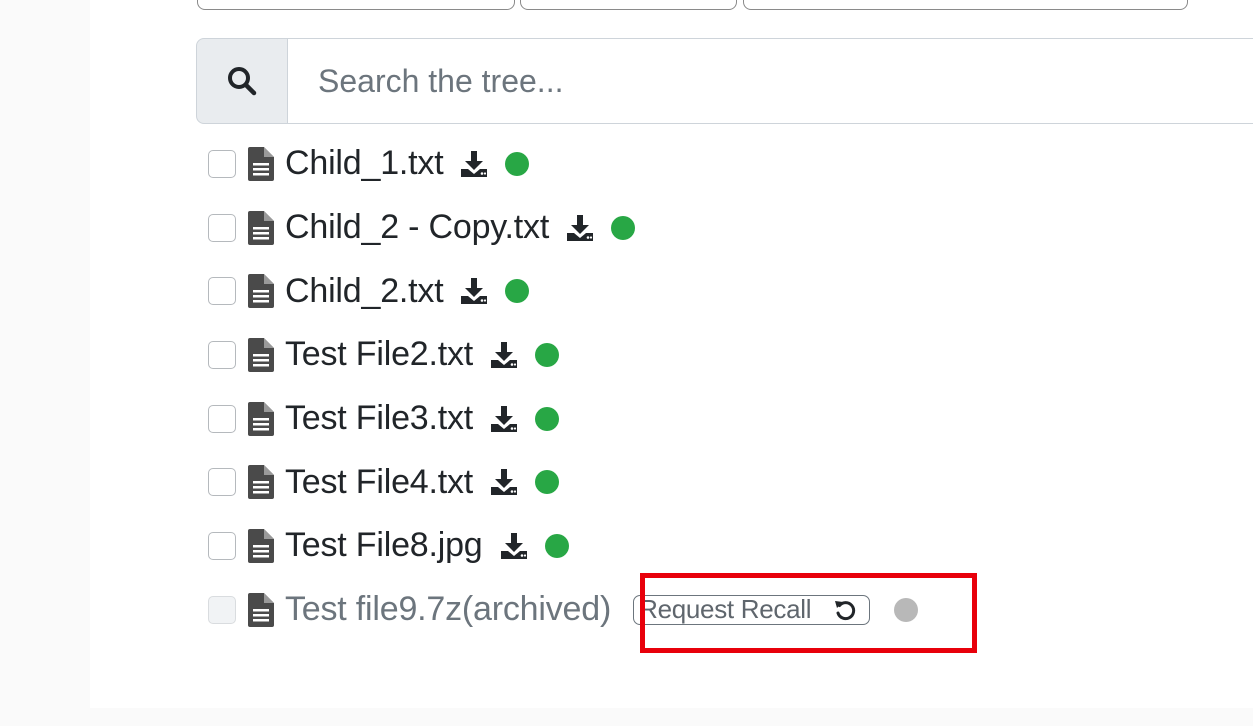  Describe the element at coordinates (384, 545) in the screenshot. I see `file-name: Test File8.jpg` at that location.